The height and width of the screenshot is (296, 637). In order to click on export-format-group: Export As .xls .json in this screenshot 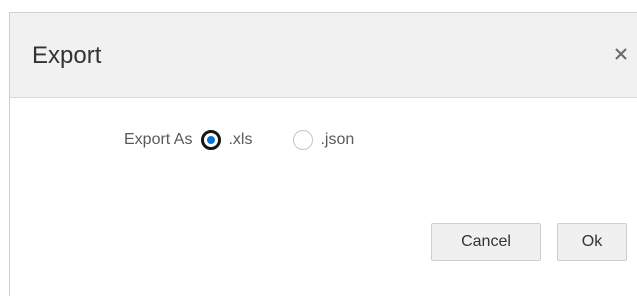, I will do `click(239, 140)`.